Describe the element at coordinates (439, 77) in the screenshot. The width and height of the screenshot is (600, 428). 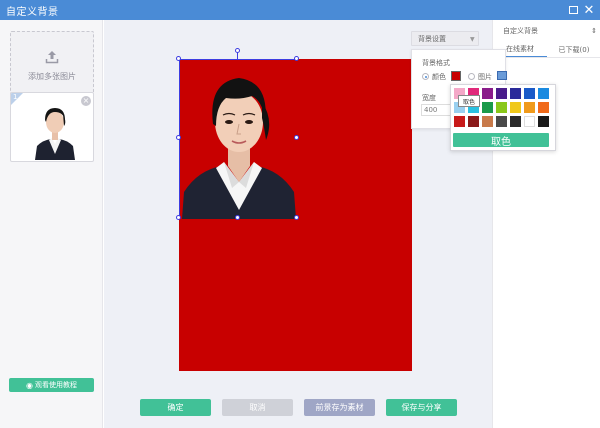
I see `radio-color-label: 颜色` at that location.